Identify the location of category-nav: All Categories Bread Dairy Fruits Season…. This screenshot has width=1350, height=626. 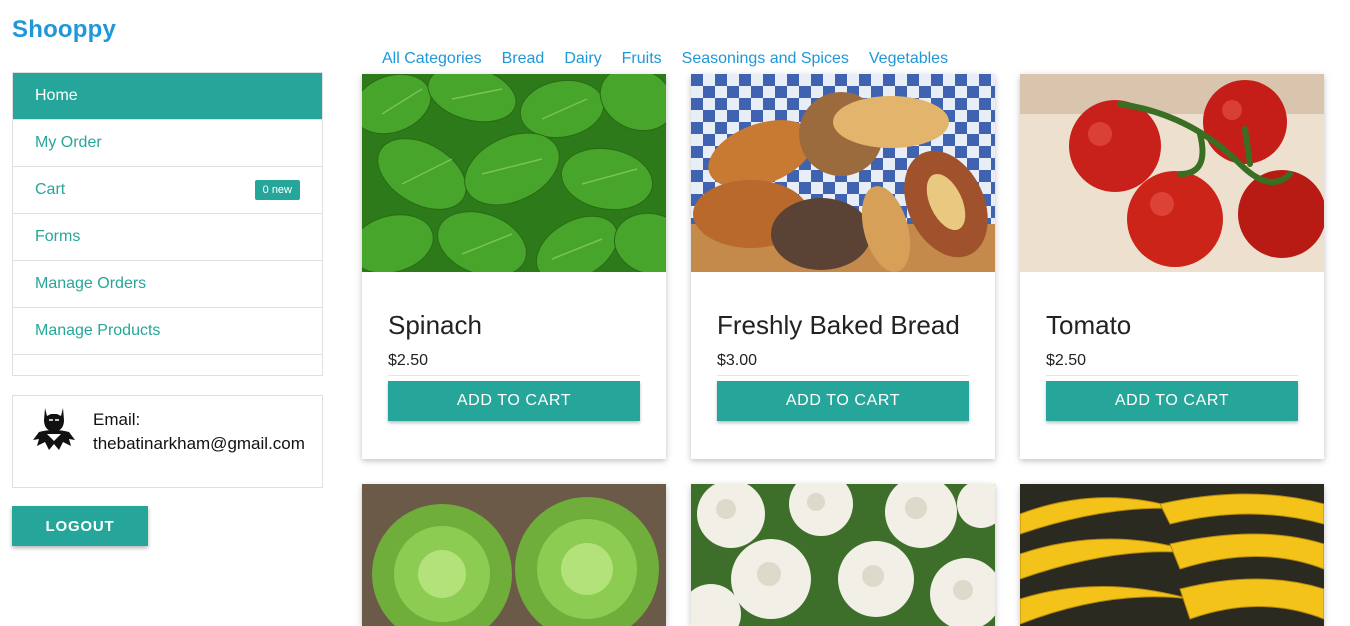
(665, 59).